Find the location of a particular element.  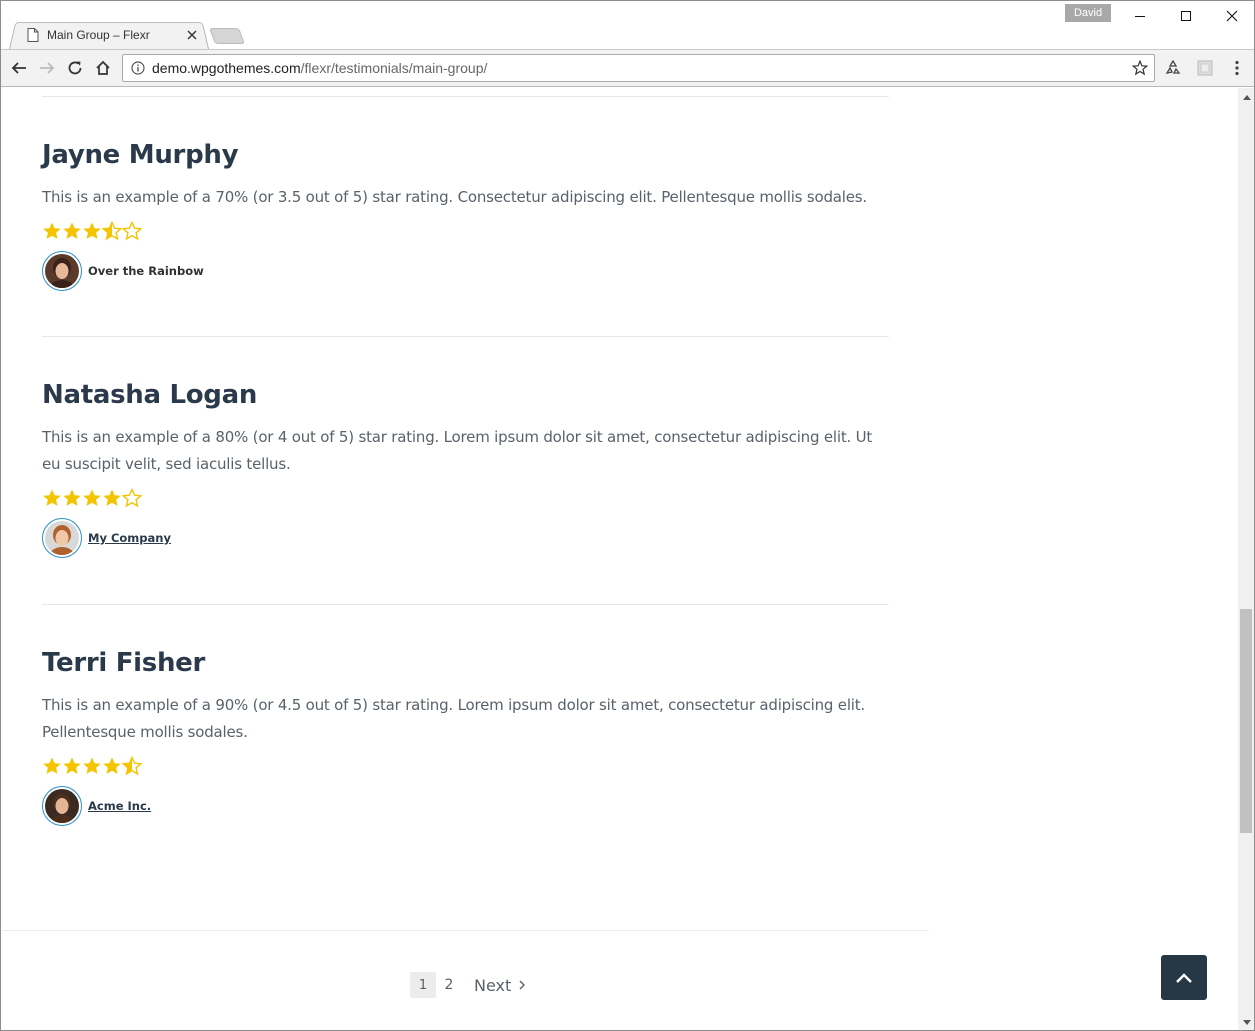

title-bar: Main Group – Flexr David is located at coordinates (627, 25).